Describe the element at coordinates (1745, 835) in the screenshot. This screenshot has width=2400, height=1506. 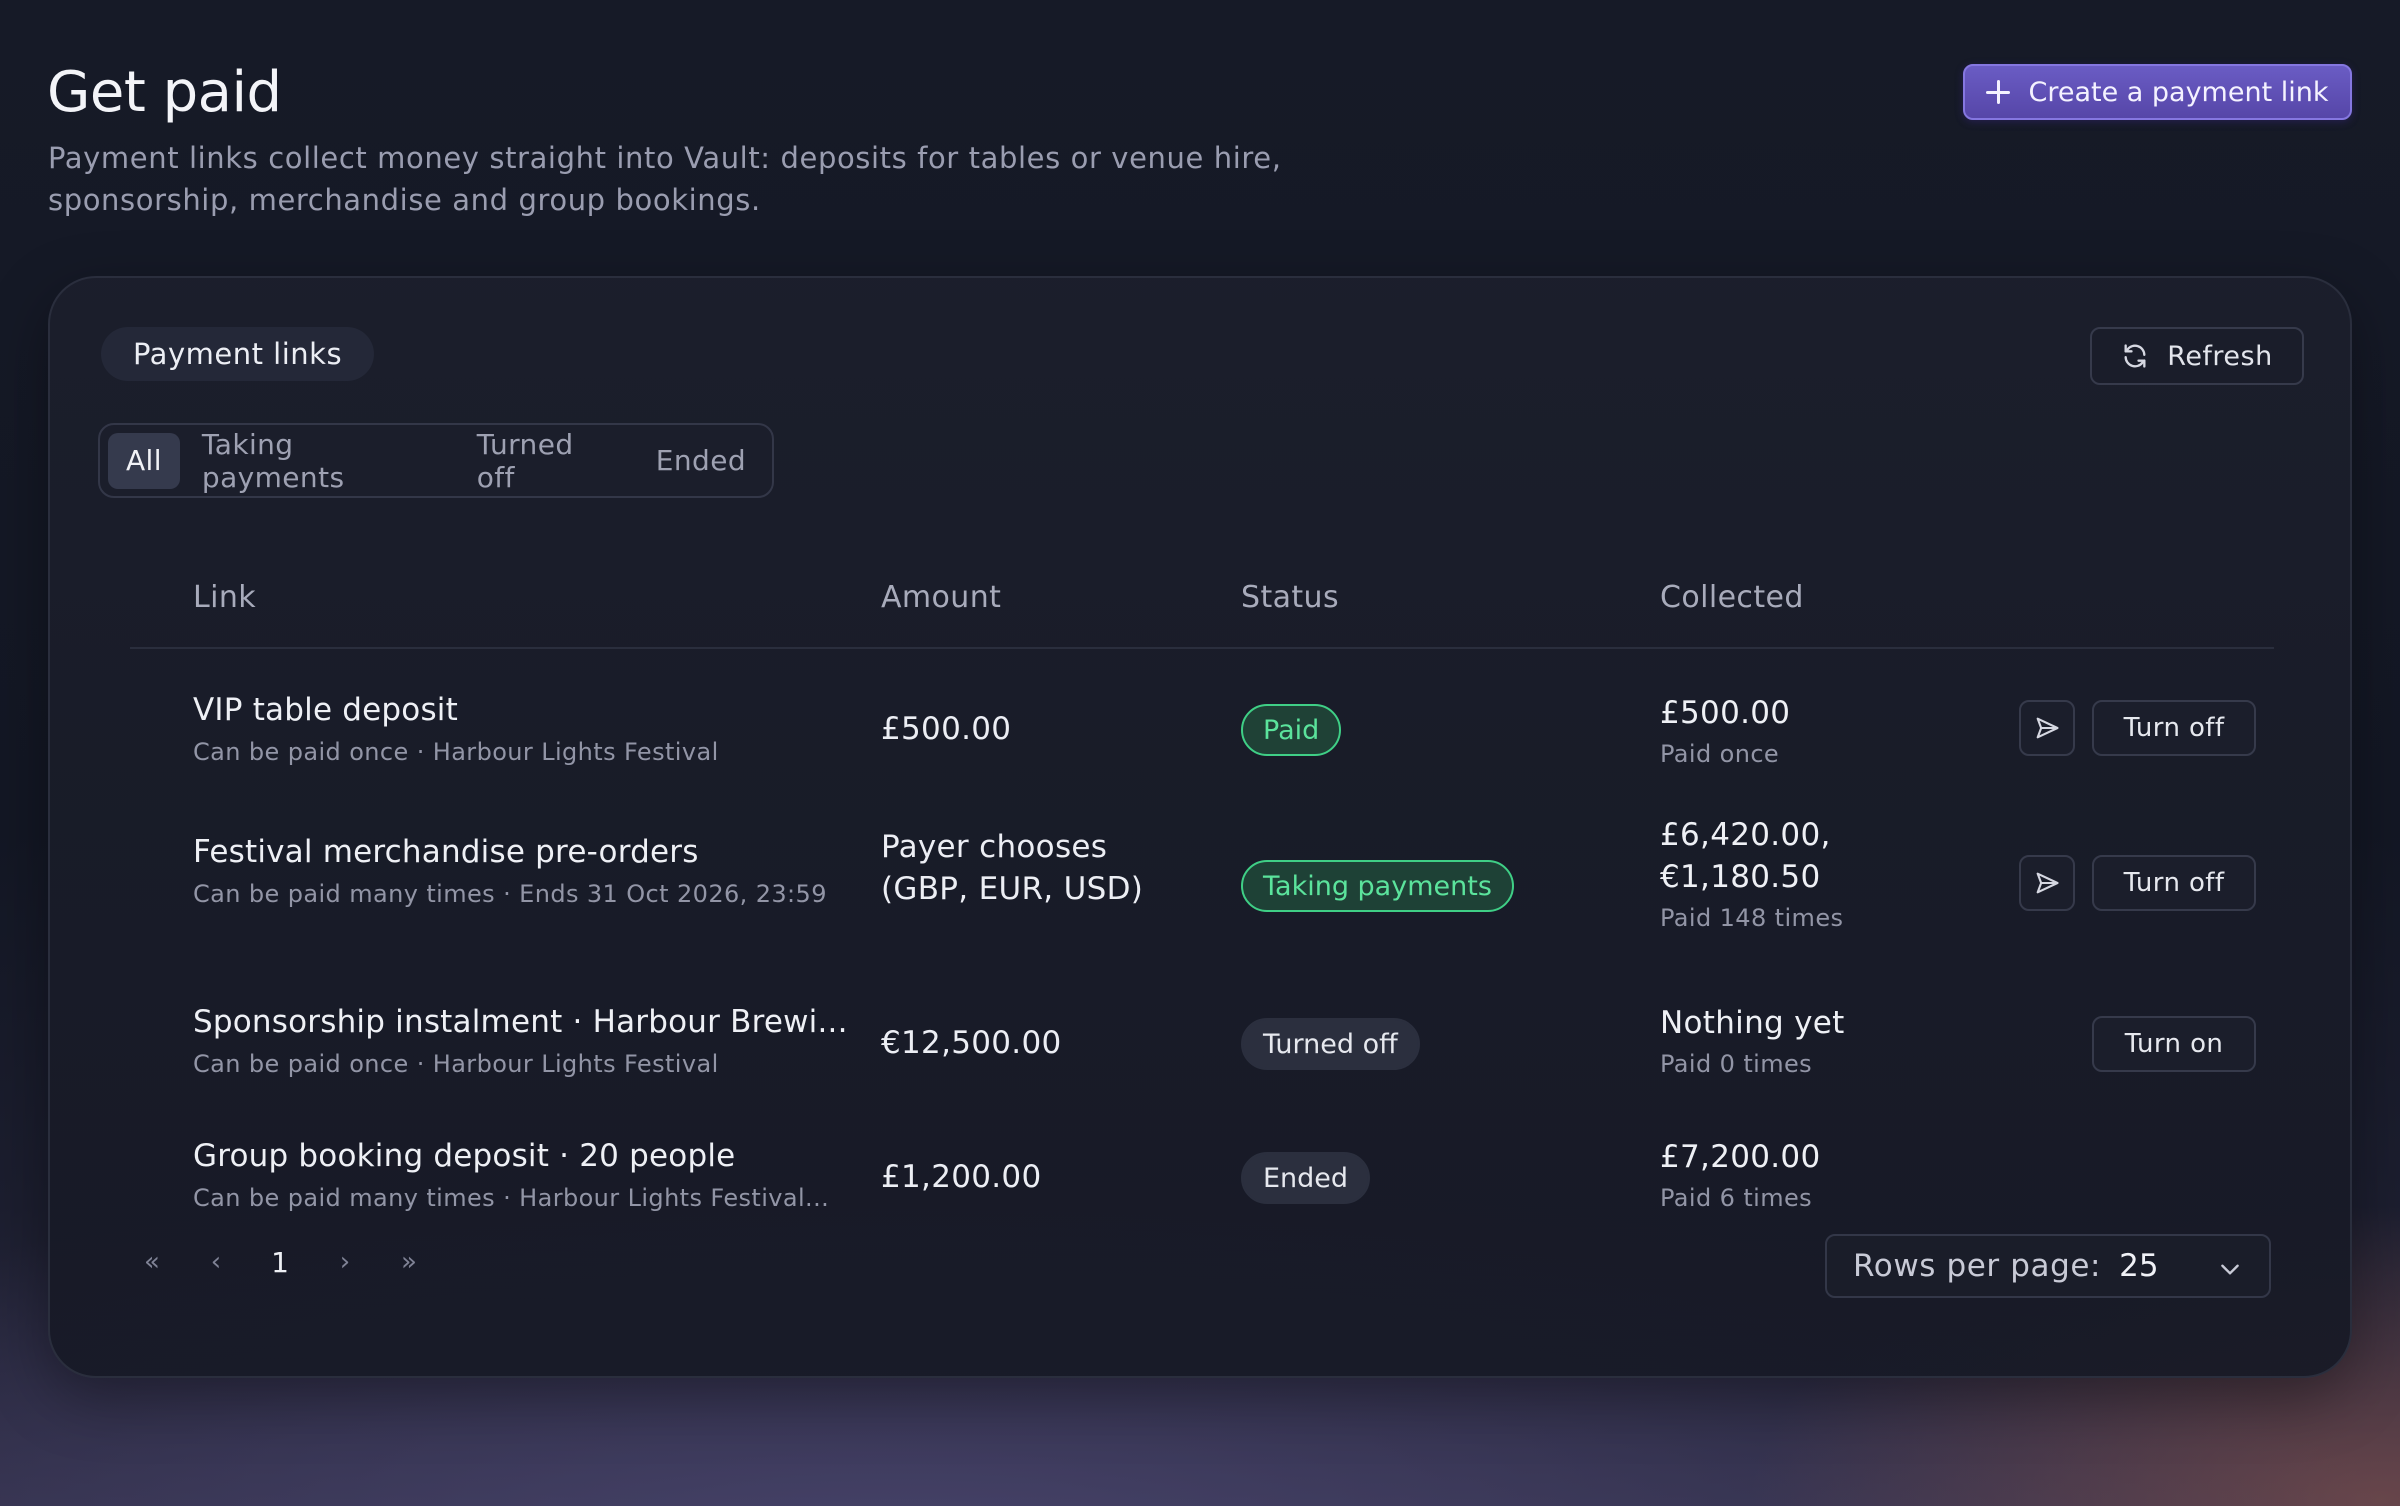
I see `collected-amount: £6,420.00,` at that location.